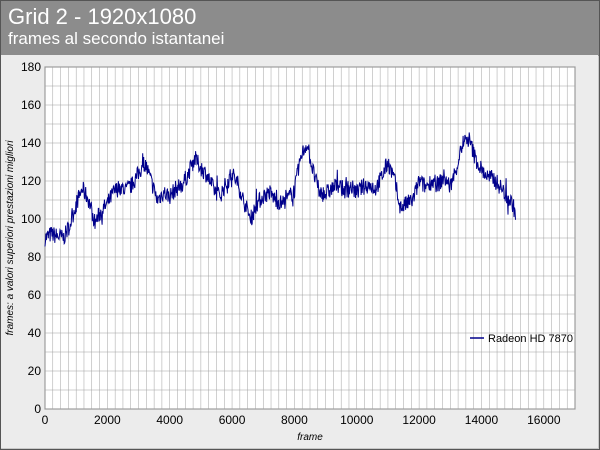 The image size is (600, 450). Describe the element at coordinates (31, 143) in the screenshot. I see `y-tick-label: 140` at that location.